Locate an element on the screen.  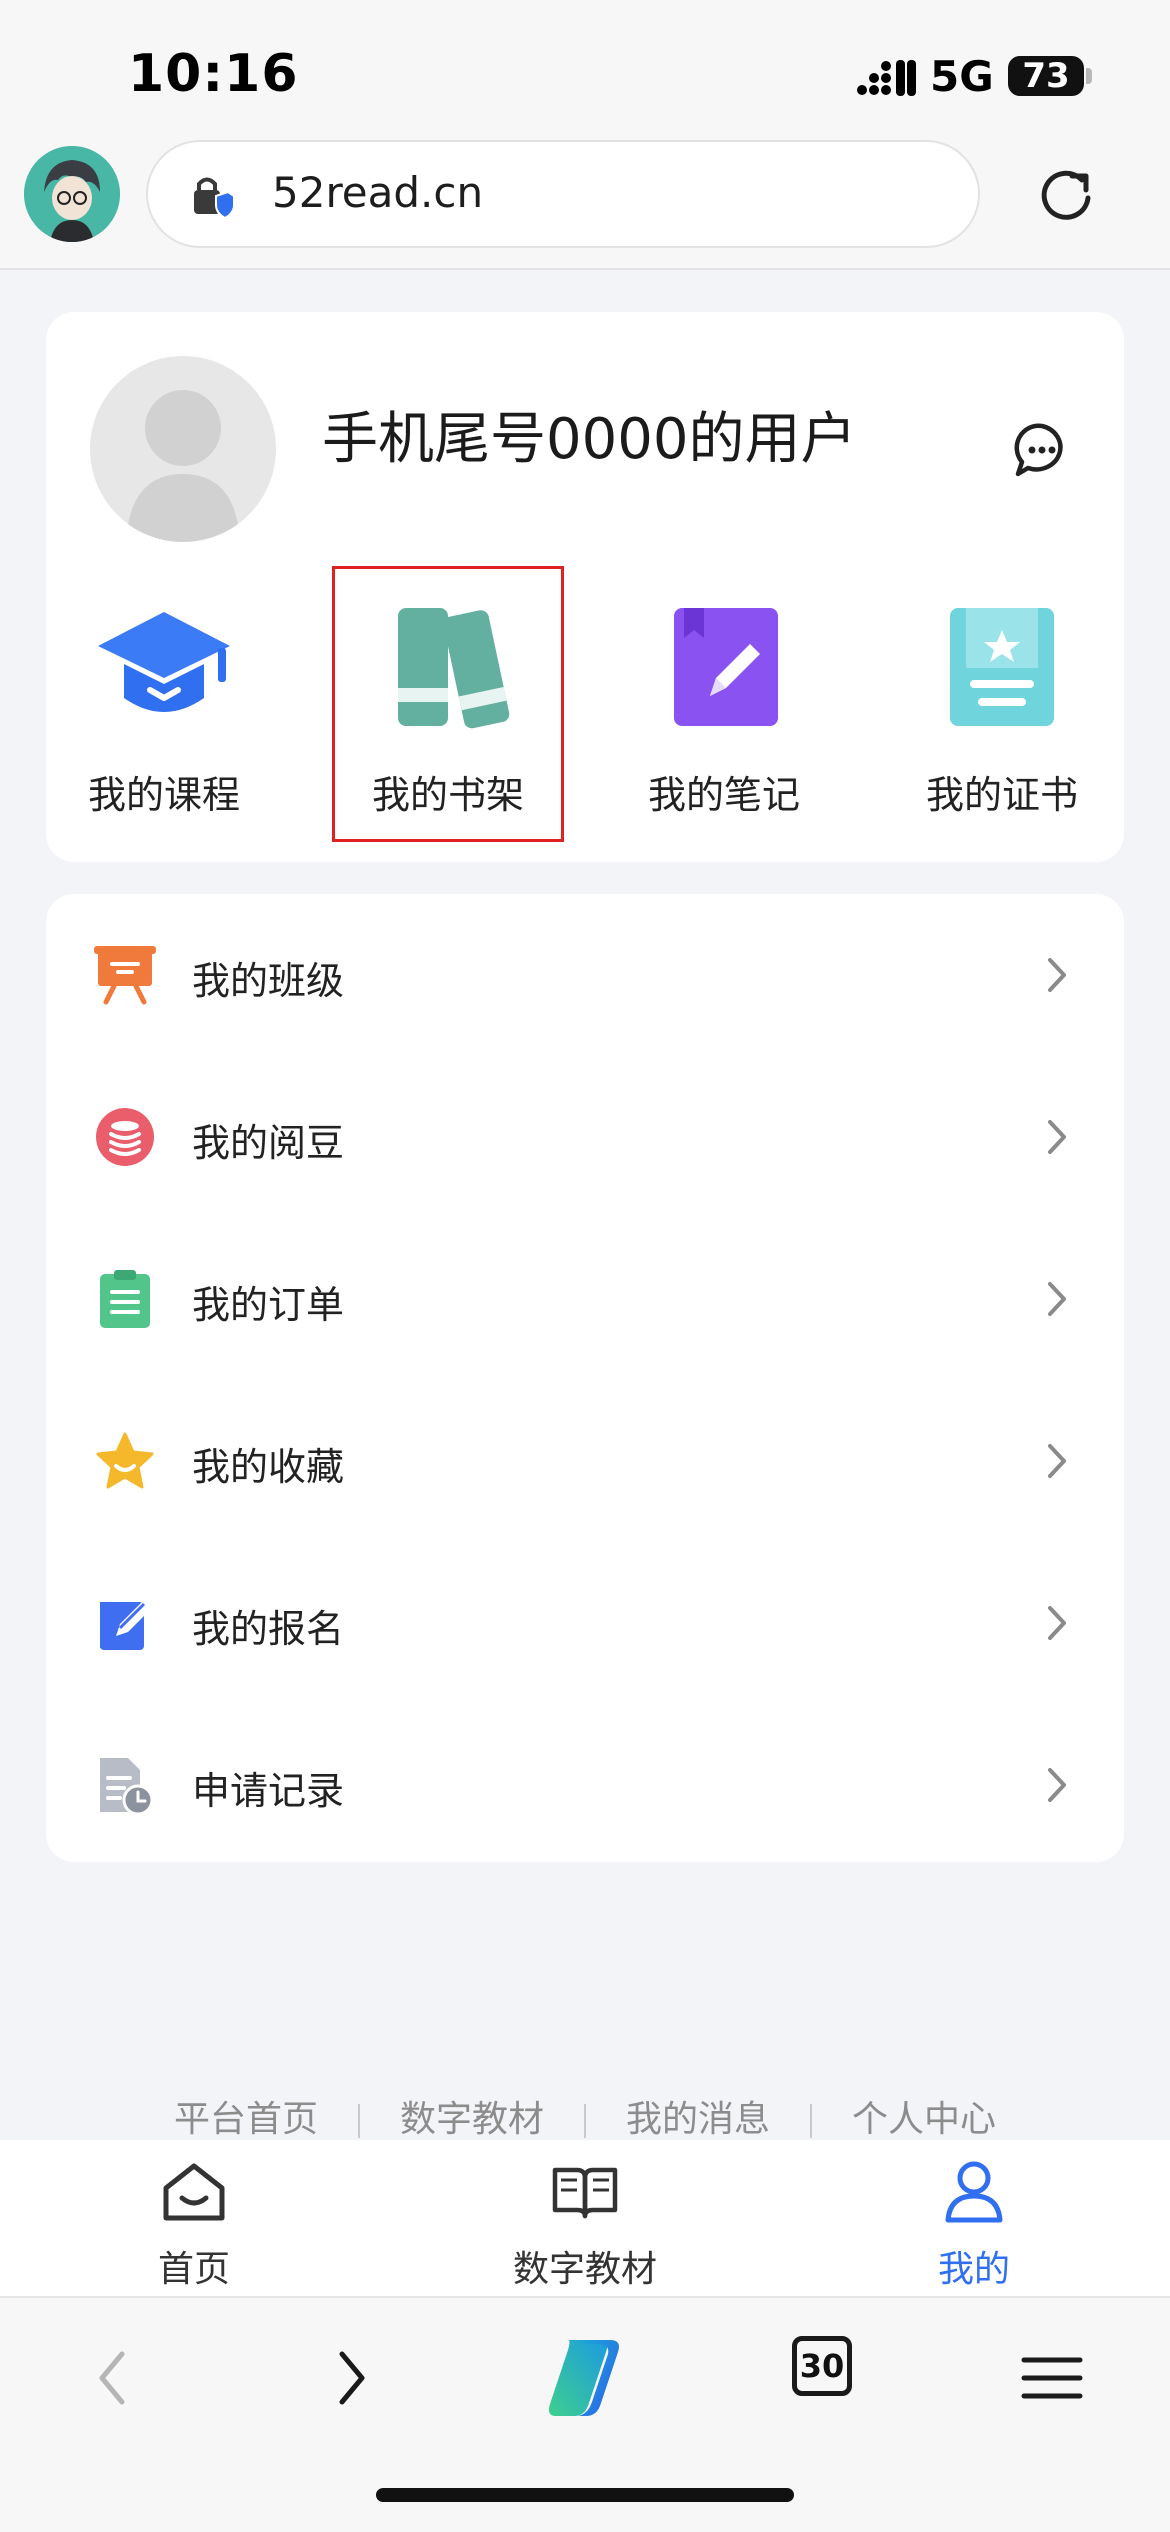
menu-item-label: 申请记录 is located at coordinates (268, 1791).